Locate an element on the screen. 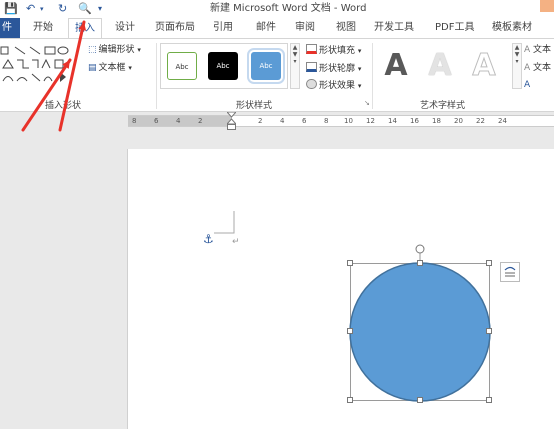 The image size is (554, 429). layout-options-icon is located at coordinates (510, 271).